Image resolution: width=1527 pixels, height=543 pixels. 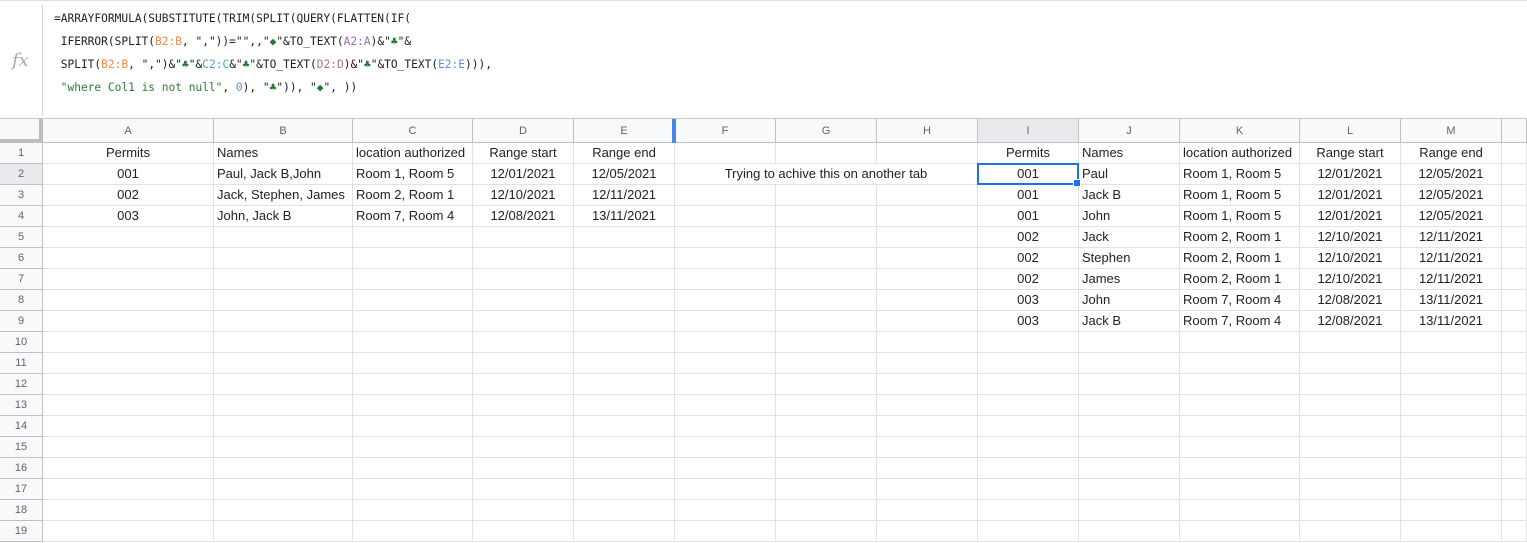 What do you see at coordinates (21, 258) in the screenshot?
I see `row-header-6: 6` at bounding box center [21, 258].